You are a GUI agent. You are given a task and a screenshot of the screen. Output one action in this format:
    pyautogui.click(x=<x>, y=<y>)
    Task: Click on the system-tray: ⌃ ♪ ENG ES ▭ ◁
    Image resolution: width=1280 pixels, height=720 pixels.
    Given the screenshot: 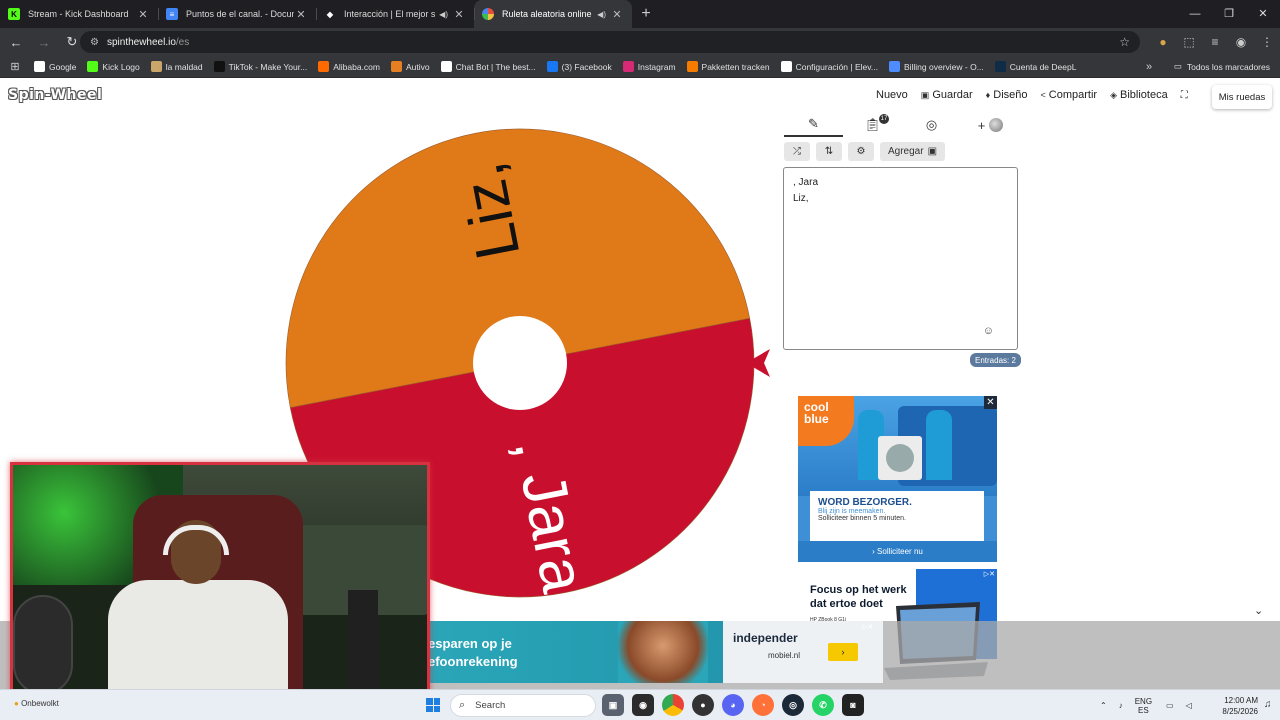 What is the action you would take?
    pyautogui.click(x=1152, y=705)
    